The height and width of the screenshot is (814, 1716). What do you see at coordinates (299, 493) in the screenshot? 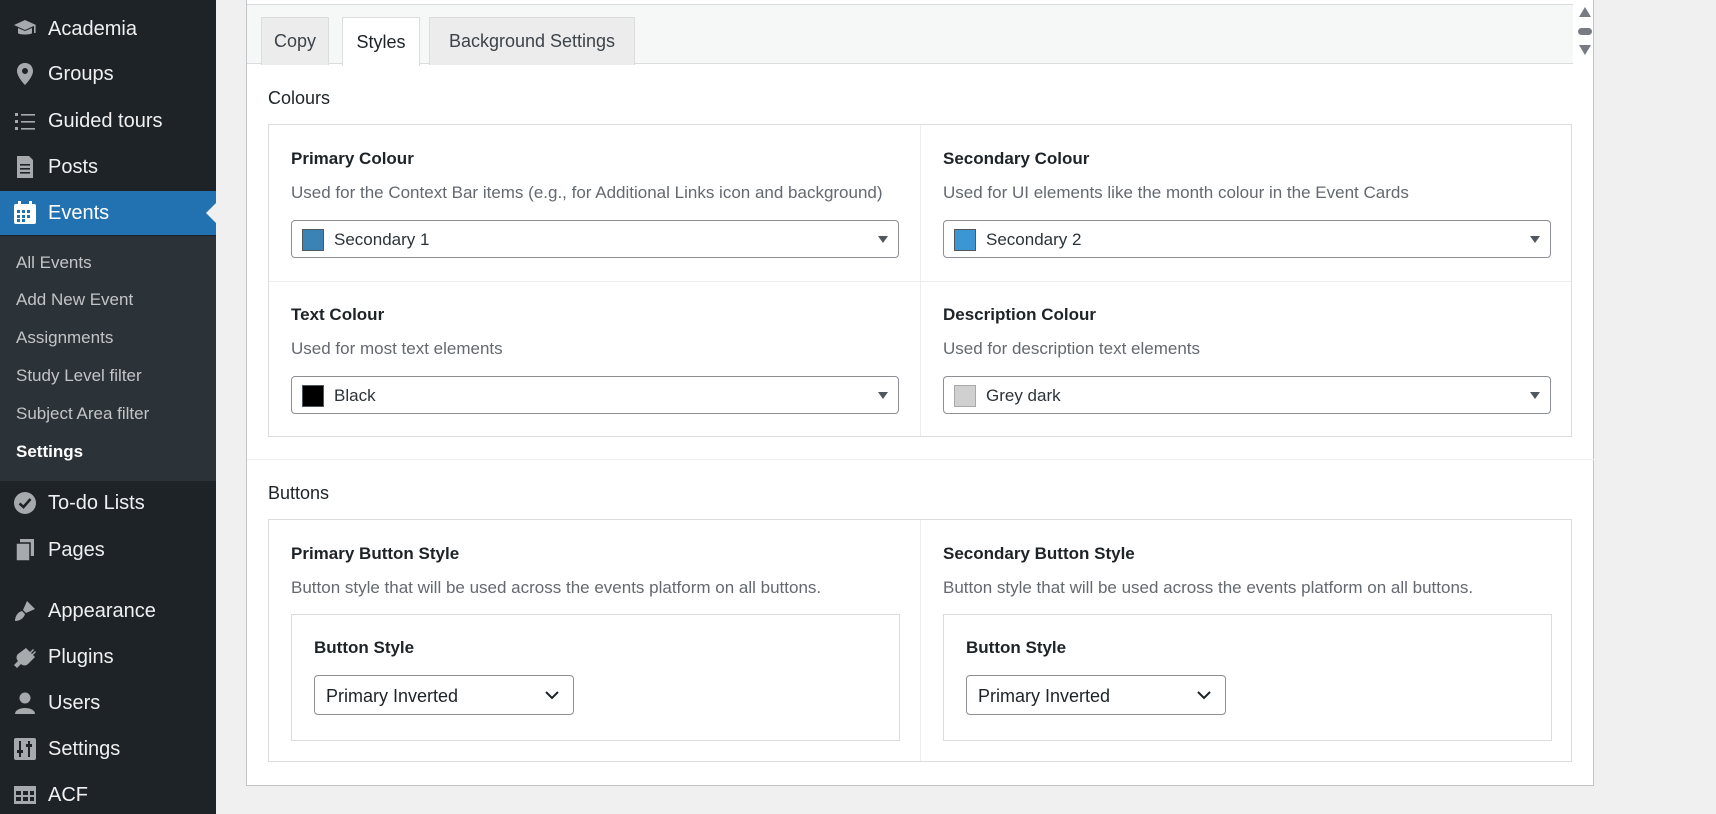
I see `buttons-section-title: Buttons` at bounding box center [299, 493].